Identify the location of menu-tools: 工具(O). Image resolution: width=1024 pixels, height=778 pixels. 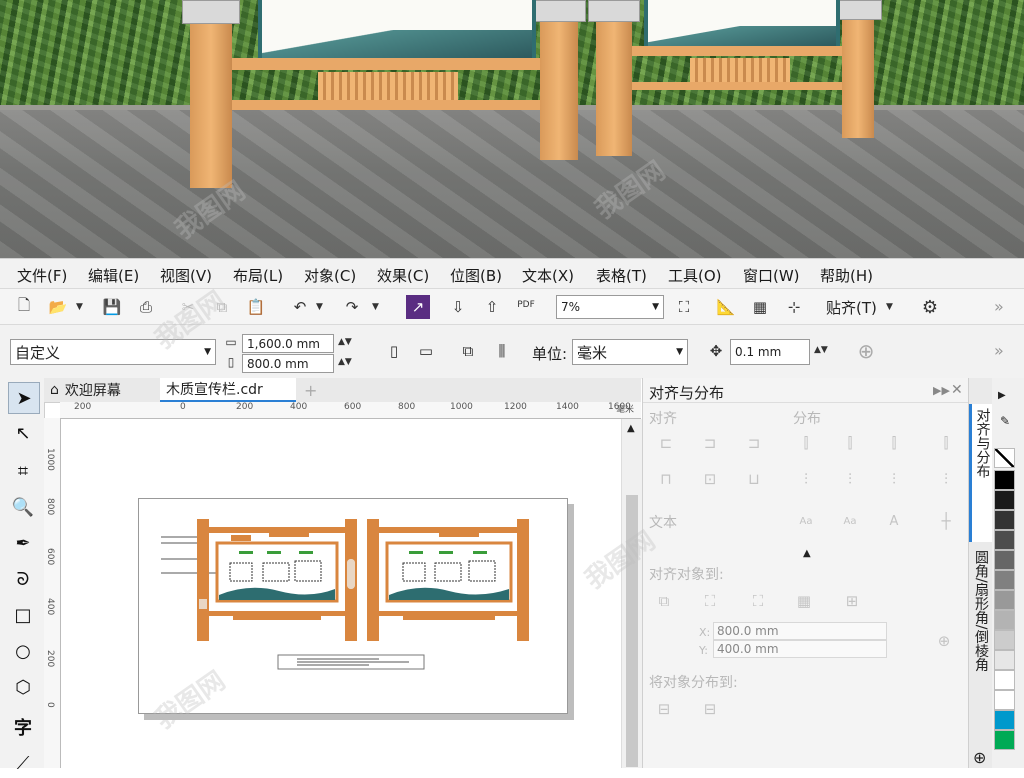
(695, 275).